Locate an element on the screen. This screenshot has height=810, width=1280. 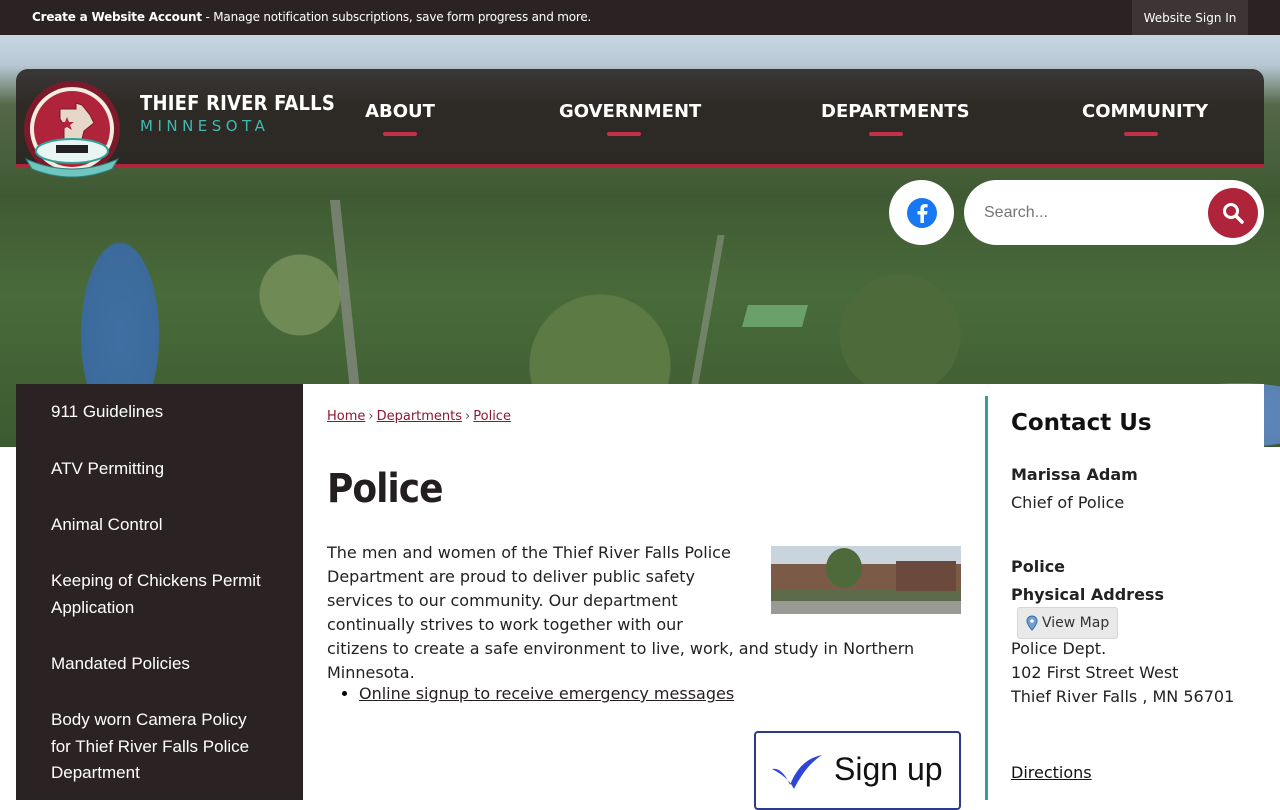
sign-up-label: Sign up is located at coordinates (888, 769).